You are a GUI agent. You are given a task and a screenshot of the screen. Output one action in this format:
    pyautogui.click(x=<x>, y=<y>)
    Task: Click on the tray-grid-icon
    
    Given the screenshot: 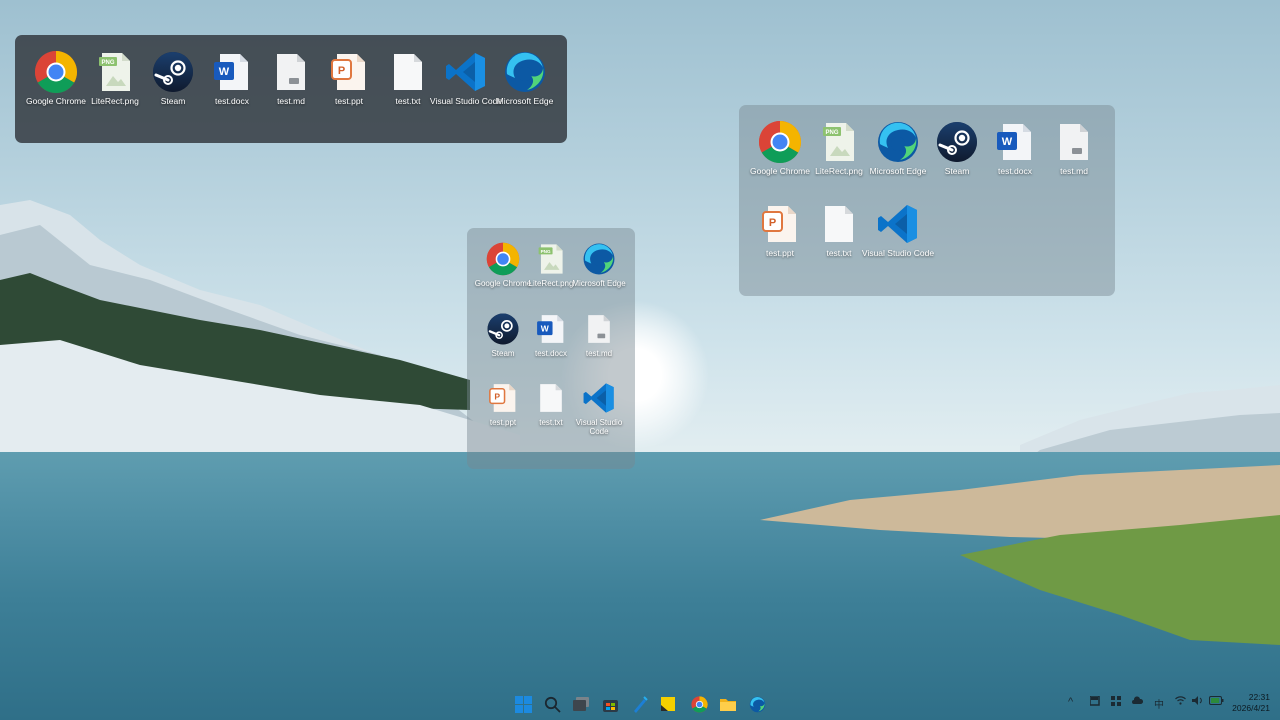 What is the action you would take?
    pyautogui.click(x=1116, y=701)
    